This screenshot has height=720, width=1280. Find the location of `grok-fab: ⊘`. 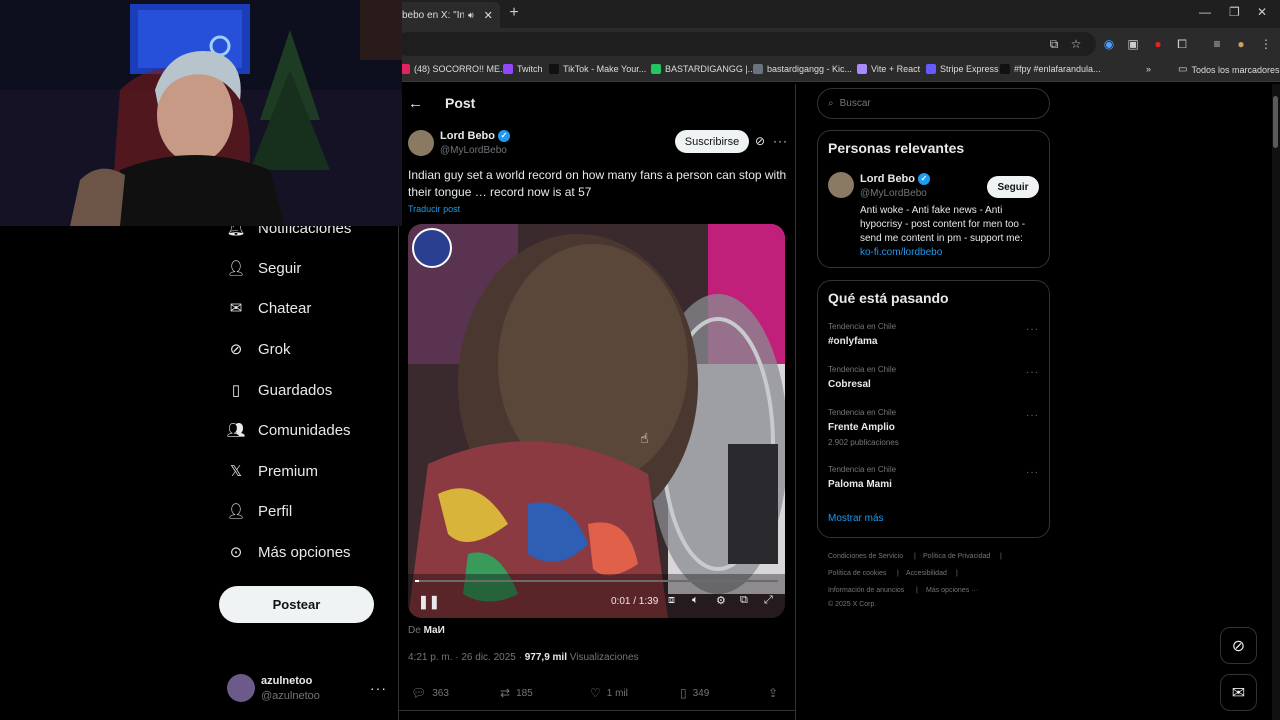

grok-fab: ⊘ is located at coordinates (1238, 645).